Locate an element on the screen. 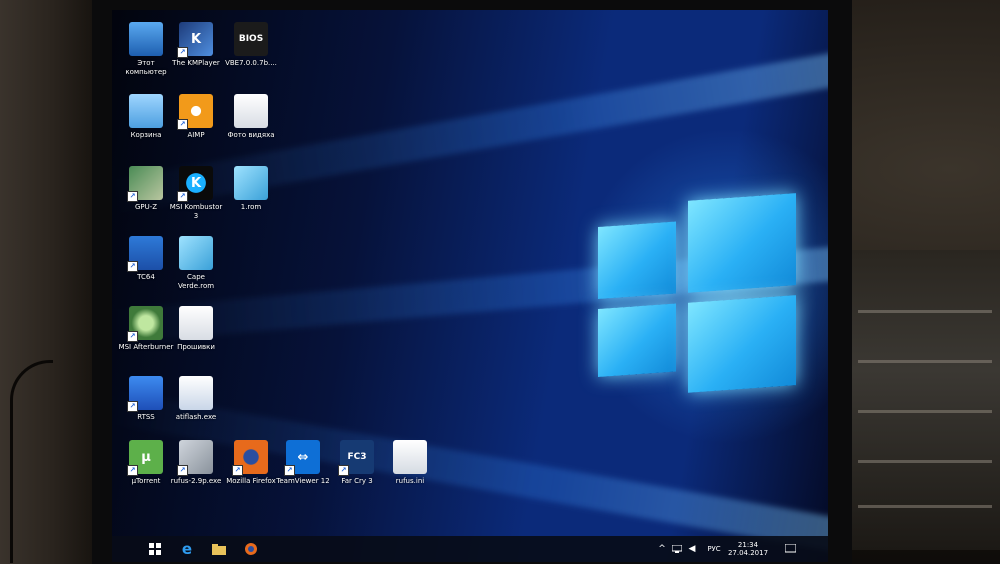  shelf is located at coordinates (925, 400).